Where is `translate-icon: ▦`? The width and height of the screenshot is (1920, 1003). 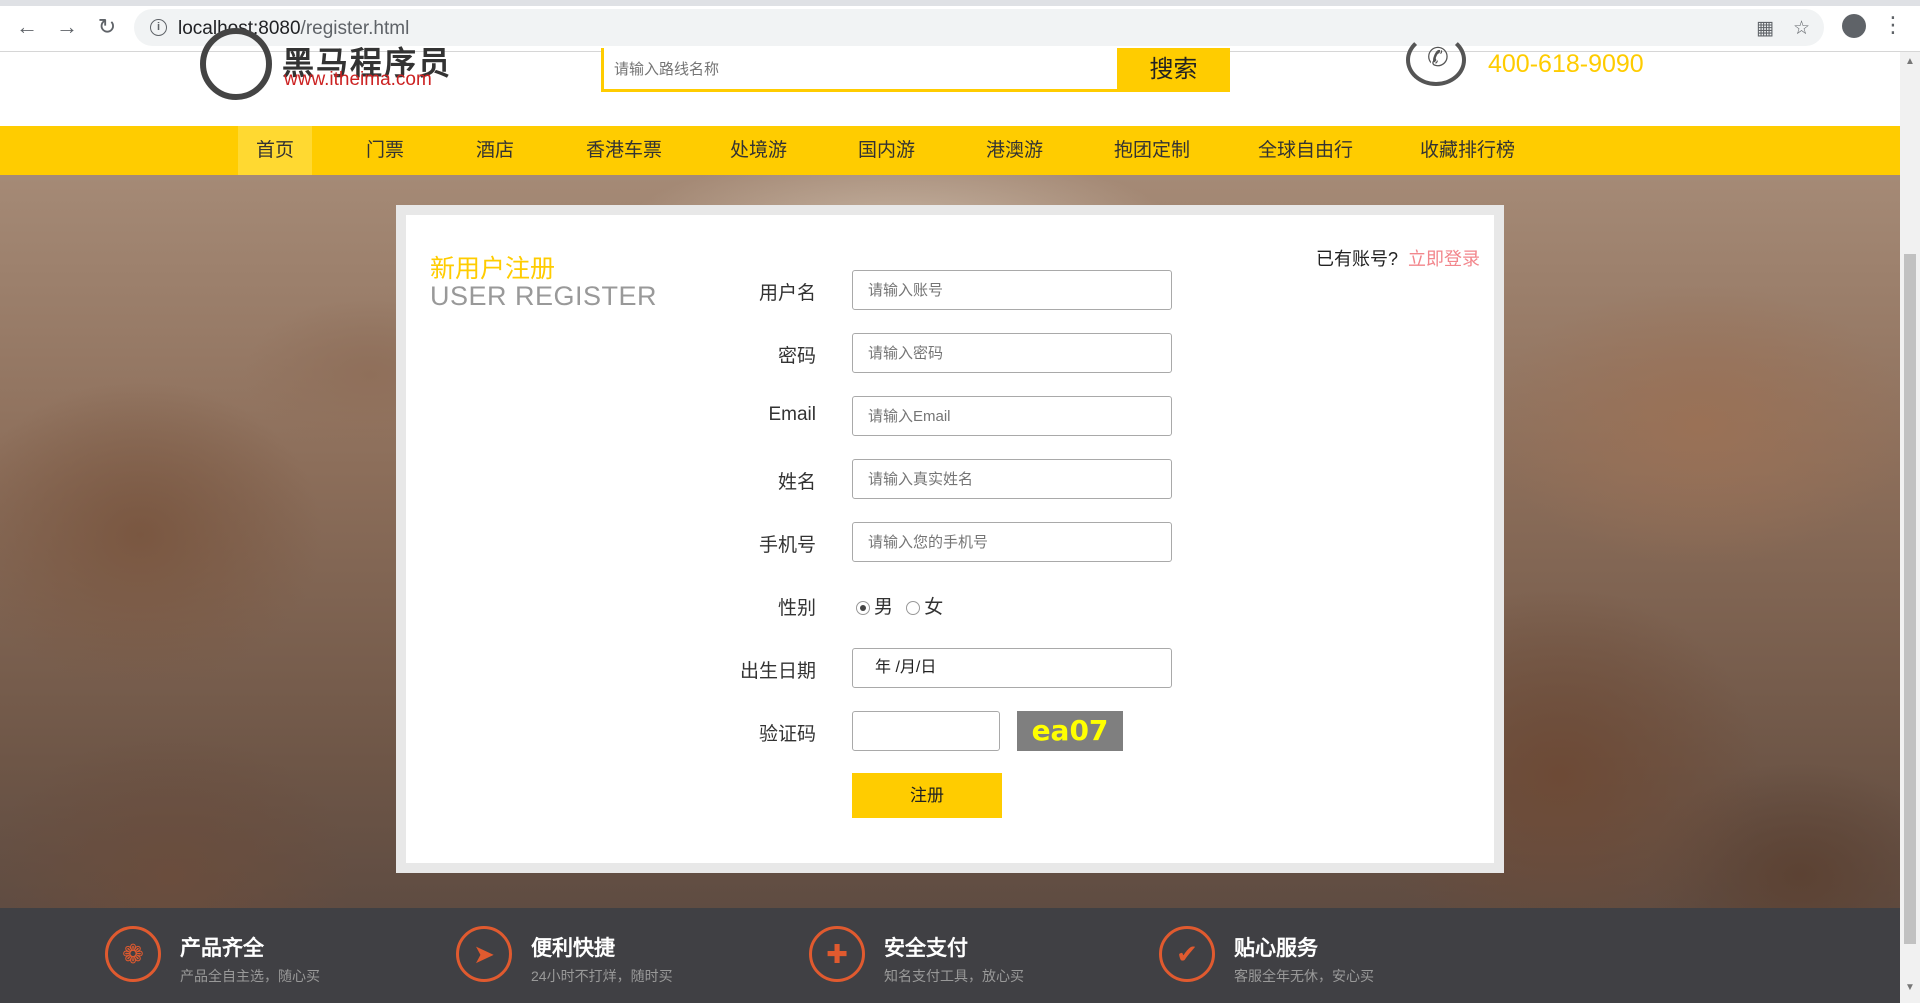
translate-icon: ▦ is located at coordinates (1765, 28).